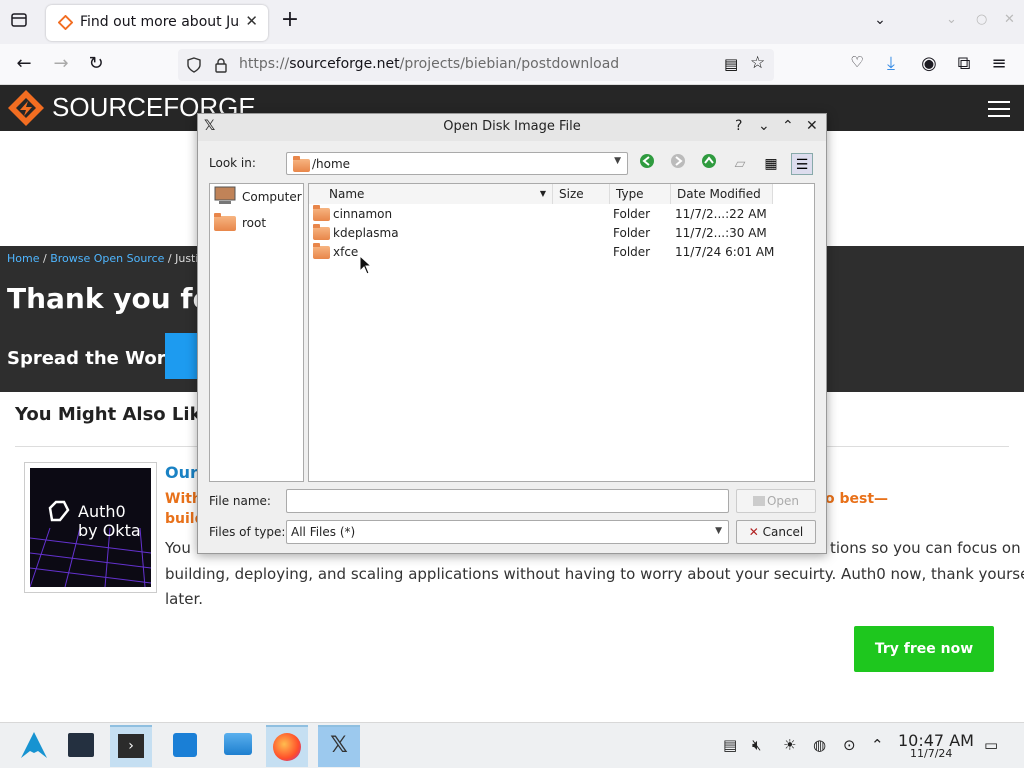 This screenshot has height=768, width=1024. What do you see at coordinates (160, 22) in the screenshot?
I see `tab-title: Find out more about Justin` at bounding box center [160, 22].